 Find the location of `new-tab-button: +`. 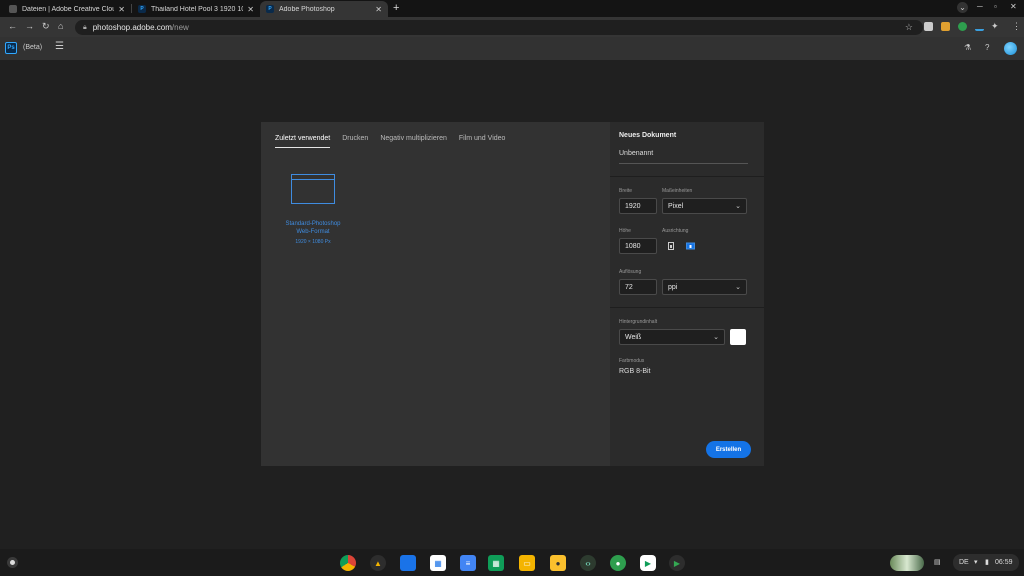

new-tab-button: + is located at coordinates (396, 8).